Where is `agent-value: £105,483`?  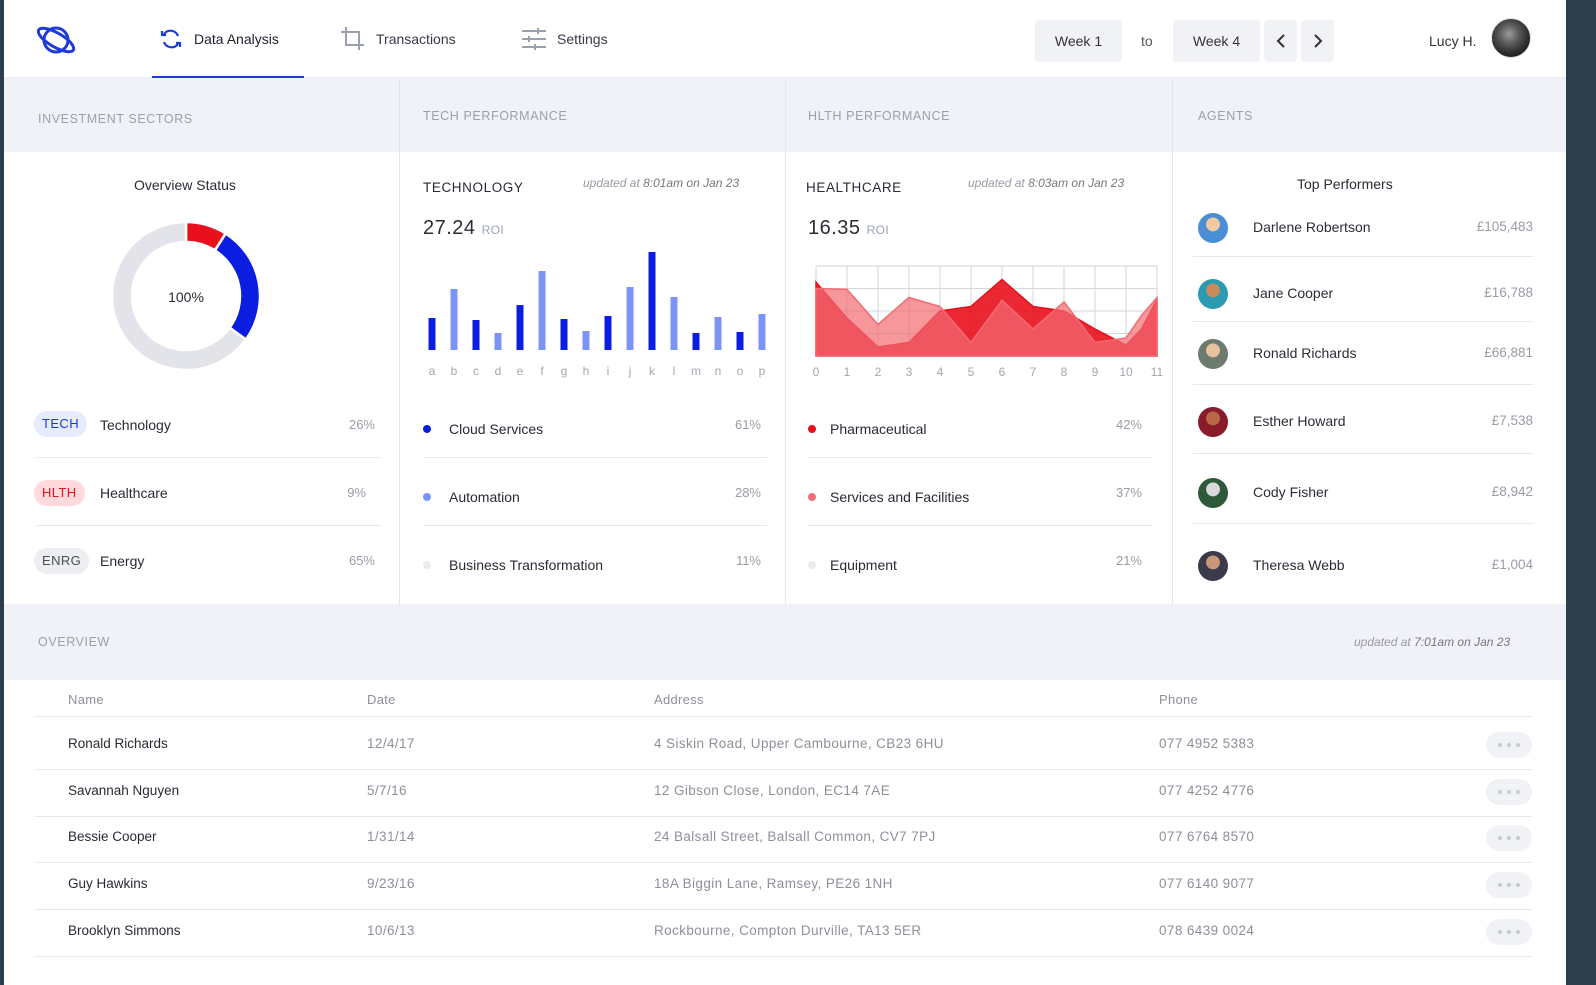
agent-value: £105,483 is located at coordinates (1504, 226).